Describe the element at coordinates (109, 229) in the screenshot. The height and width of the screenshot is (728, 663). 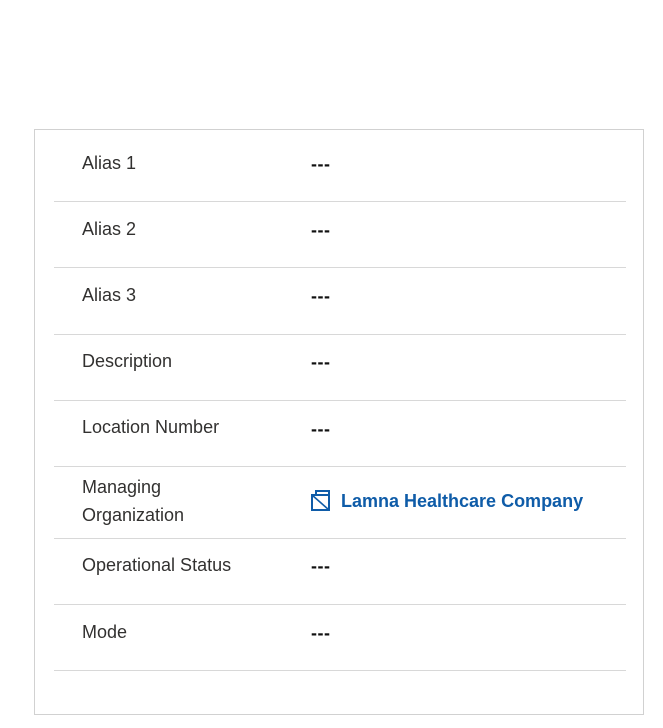
I see `field-label: Alias 2` at that location.